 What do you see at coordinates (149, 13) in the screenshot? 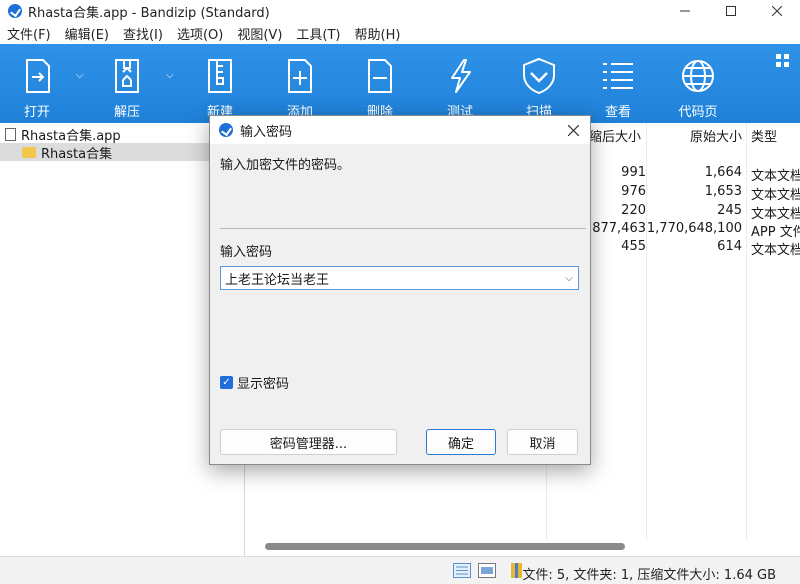
I see `window-title: Rhasta合集.app - Bandizip (Standard)` at bounding box center [149, 13].